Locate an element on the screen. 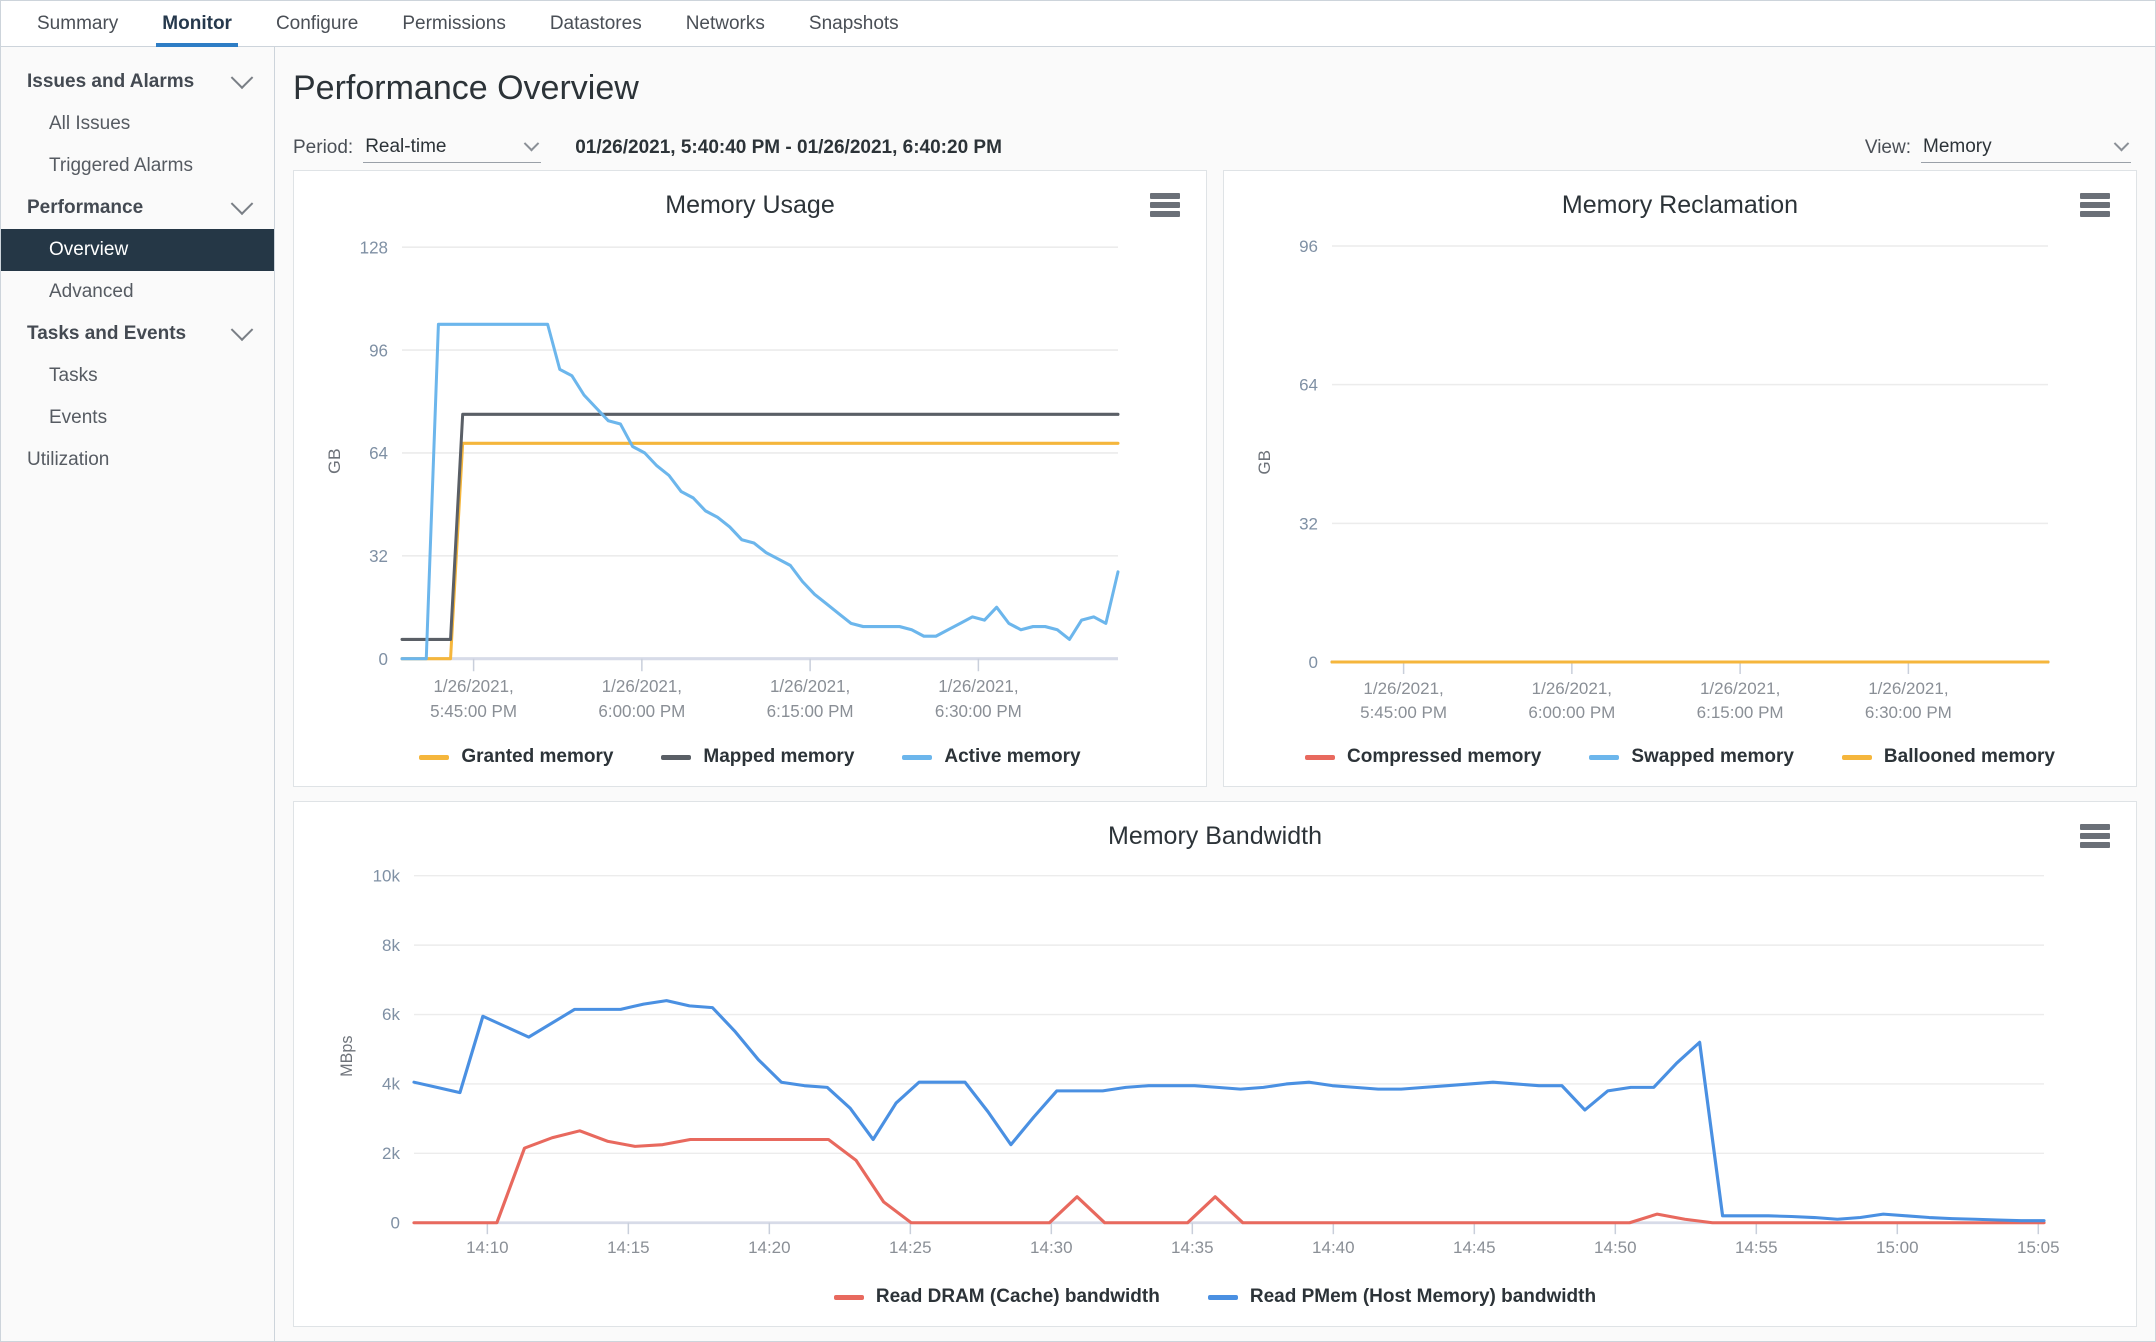 The image size is (2156, 1342). sidebar-group-performance: Performance is located at coordinates (137, 208).